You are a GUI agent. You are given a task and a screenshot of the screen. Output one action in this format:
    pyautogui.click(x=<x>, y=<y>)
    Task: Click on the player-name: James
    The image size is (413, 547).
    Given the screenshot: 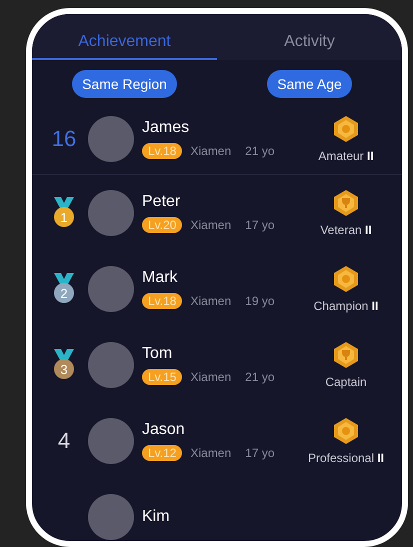 What is the action you would take?
    pyautogui.click(x=166, y=128)
    